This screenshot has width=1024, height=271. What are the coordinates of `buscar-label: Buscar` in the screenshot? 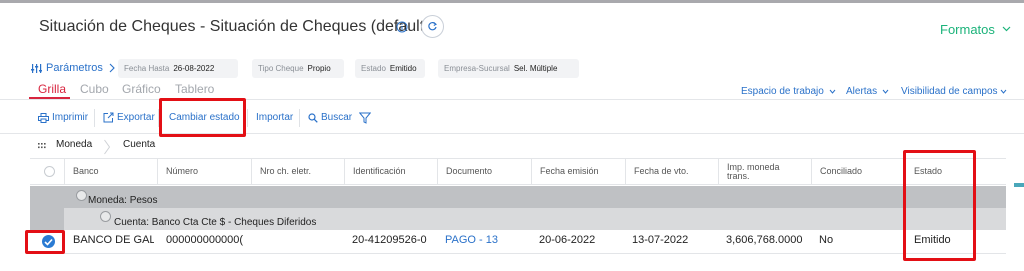 It's located at (337, 117).